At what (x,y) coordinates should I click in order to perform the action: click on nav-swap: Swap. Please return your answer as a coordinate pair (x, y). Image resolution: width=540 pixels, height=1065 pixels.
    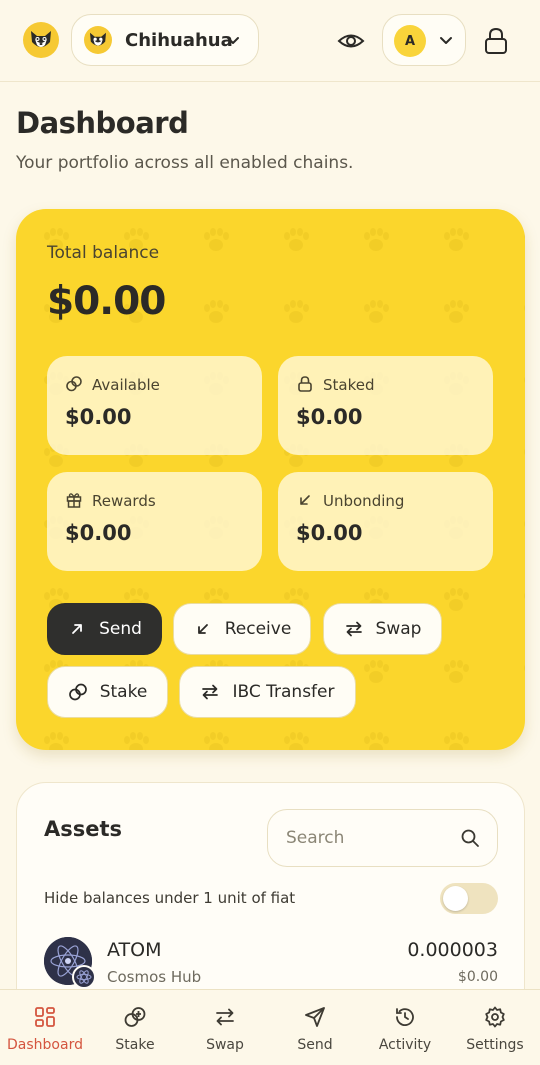
    Looking at the image, I should click on (225, 1027).